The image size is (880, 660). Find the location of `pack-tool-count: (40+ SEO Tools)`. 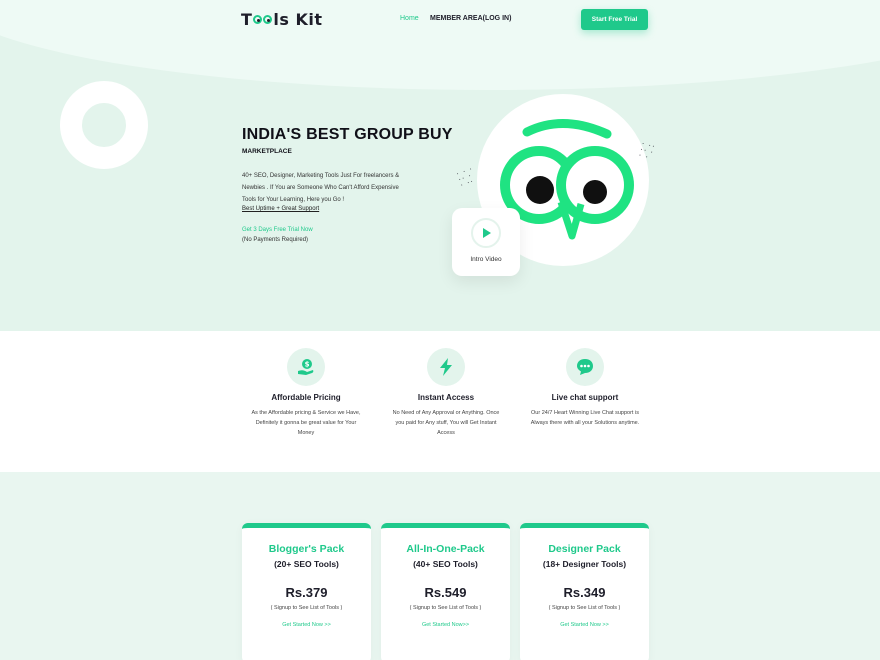

pack-tool-count: (40+ SEO Tools) is located at coordinates (445, 564).